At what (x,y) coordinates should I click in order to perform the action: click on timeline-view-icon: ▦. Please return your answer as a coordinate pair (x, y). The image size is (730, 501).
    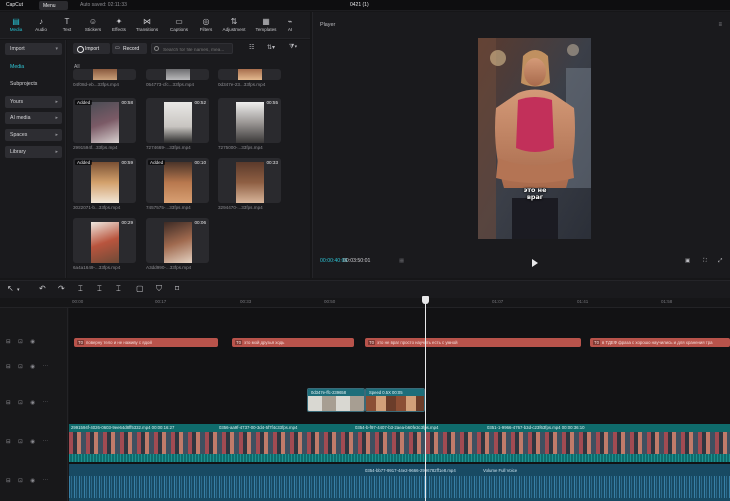
    Looking at the image, I should click on (401, 261).